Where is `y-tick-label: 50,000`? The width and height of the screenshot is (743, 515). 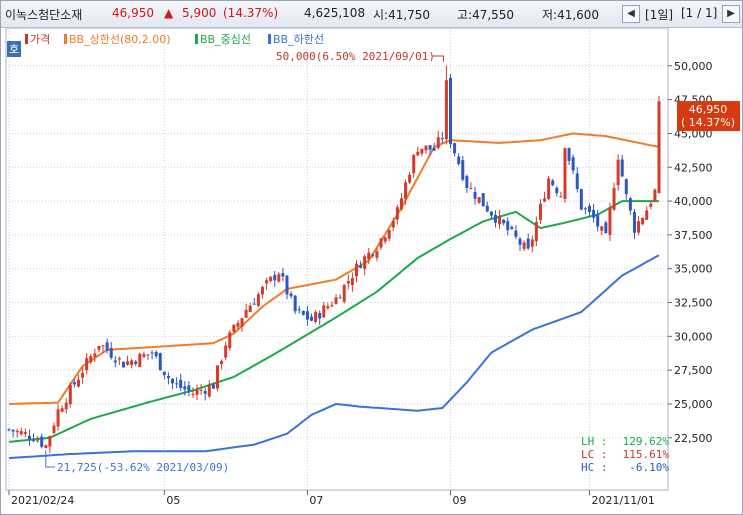 y-tick-label: 50,000 is located at coordinates (693, 66).